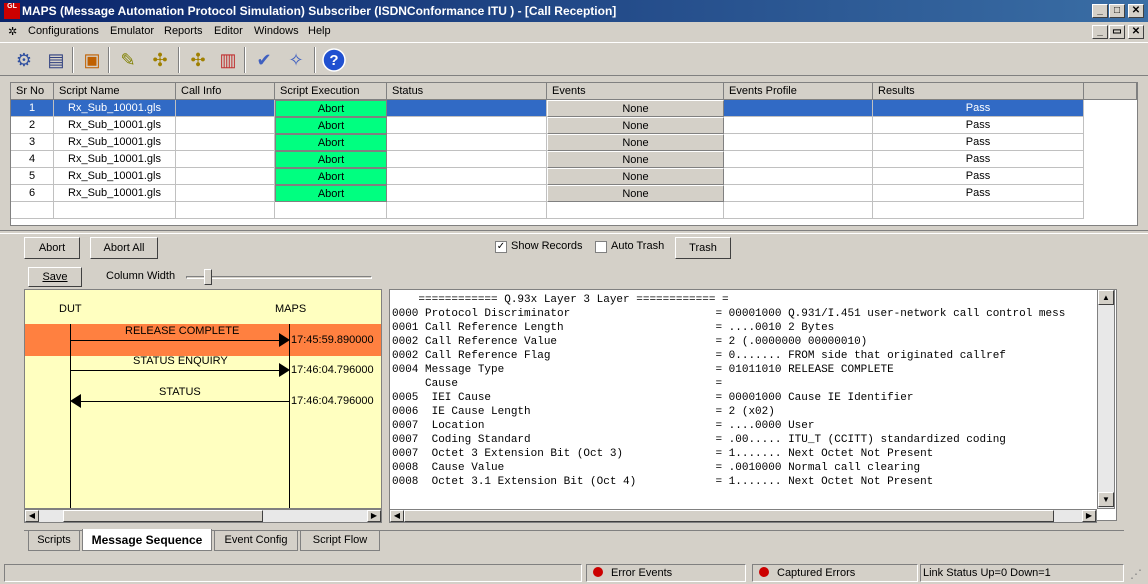  What do you see at coordinates (284, 370) in the screenshot?
I see `arrow-right-icon` at bounding box center [284, 370].